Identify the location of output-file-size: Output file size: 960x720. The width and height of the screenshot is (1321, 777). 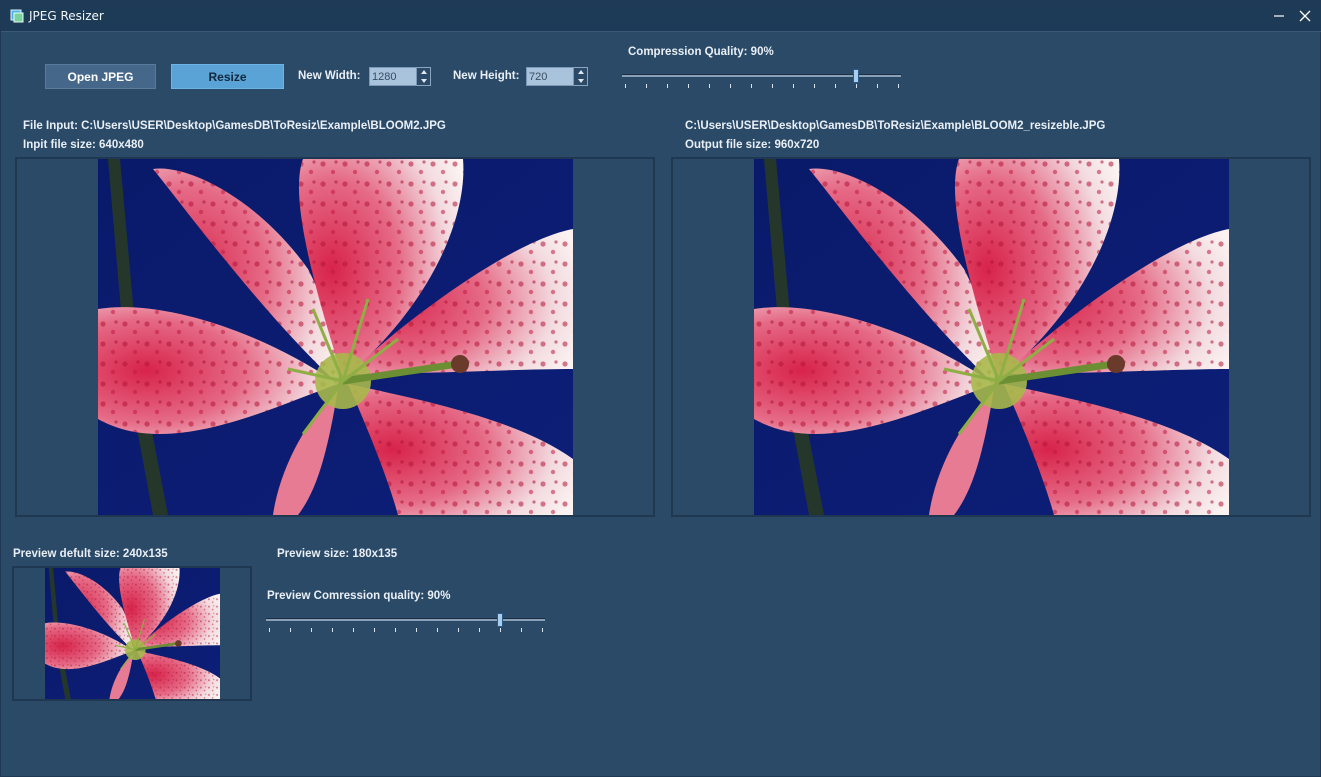
(752, 145).